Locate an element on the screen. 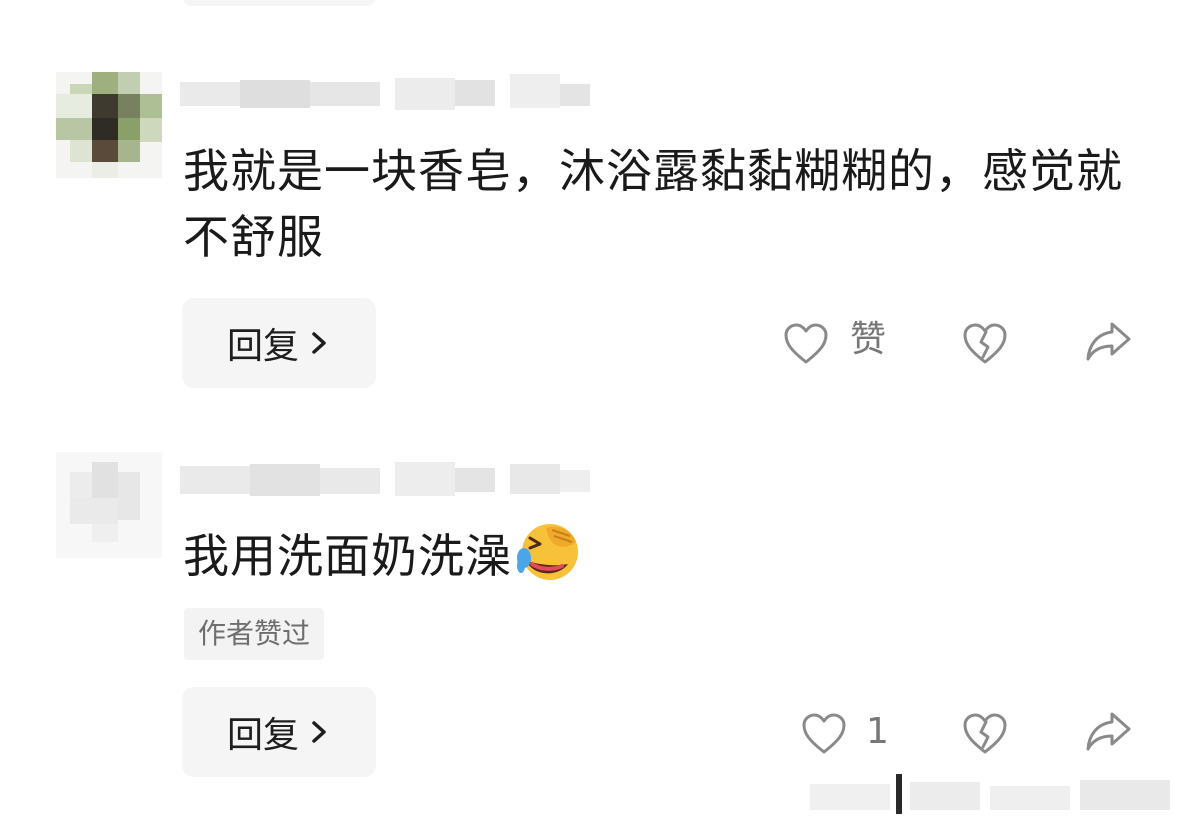  comment-text: 我用洗面奶洗澡 is located at coordinates (663, 553).